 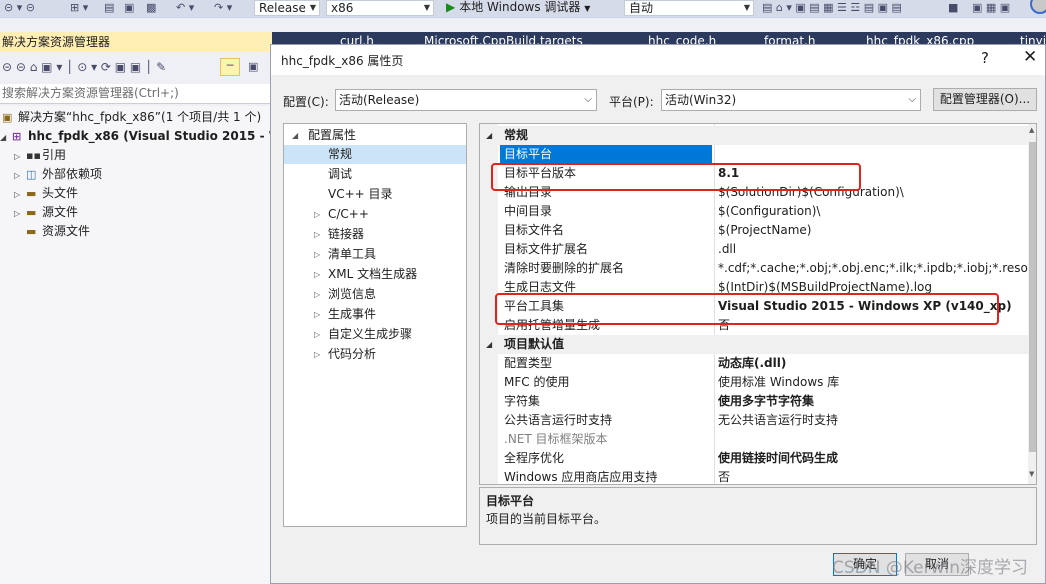 I want to click on nav-item-linker: ▷ 链接器, so click(x=375, y=234).